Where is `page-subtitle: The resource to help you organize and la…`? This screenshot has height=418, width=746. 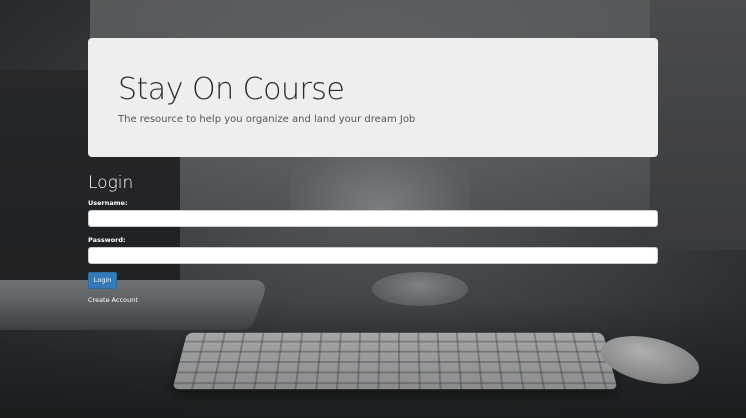 page-subtitle: The resource to help you organize and la… is located at coordinates (267, 119).